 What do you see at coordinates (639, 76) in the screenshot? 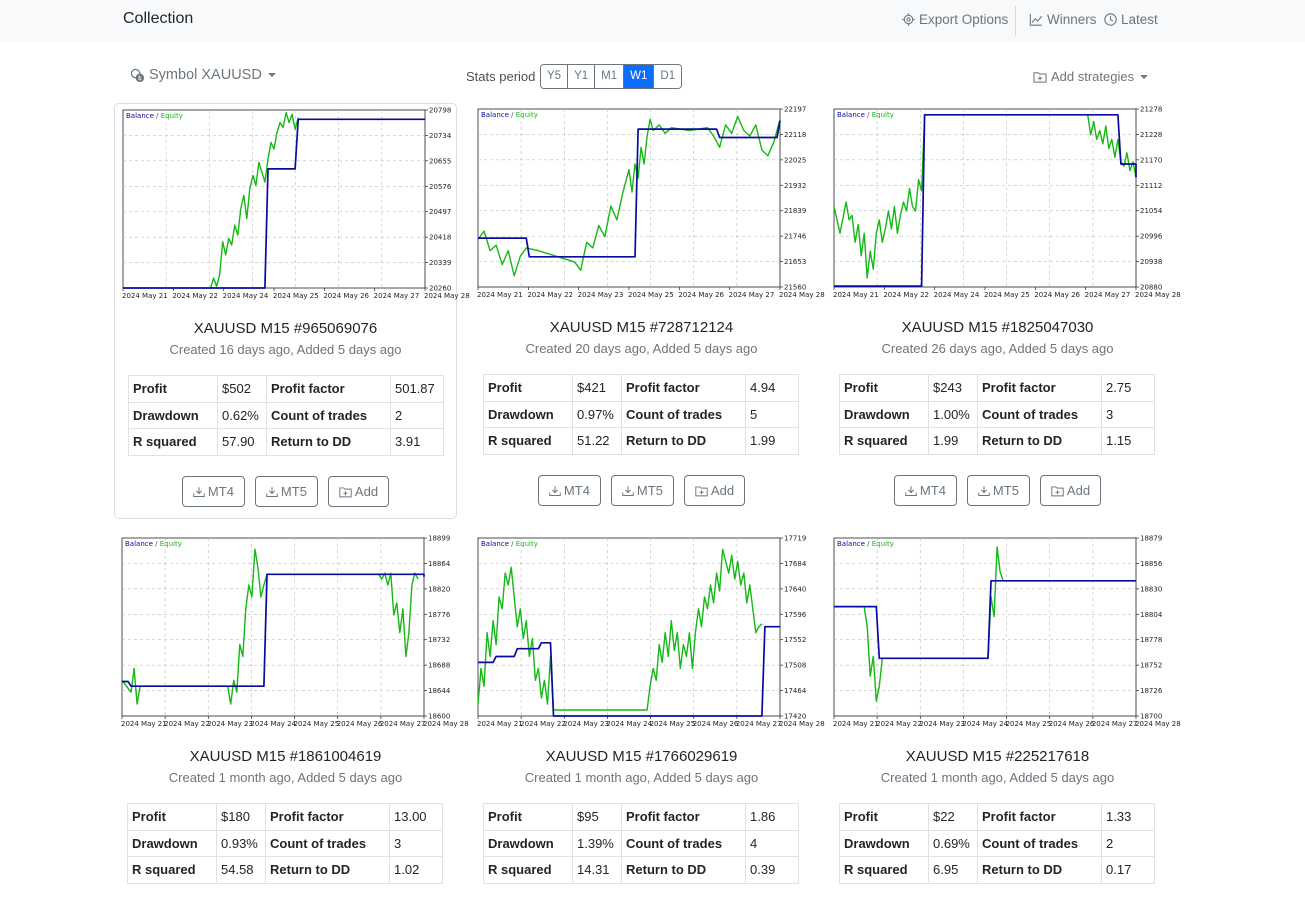
I see `period-button-w1: W1` at bounding box center [639, 76].